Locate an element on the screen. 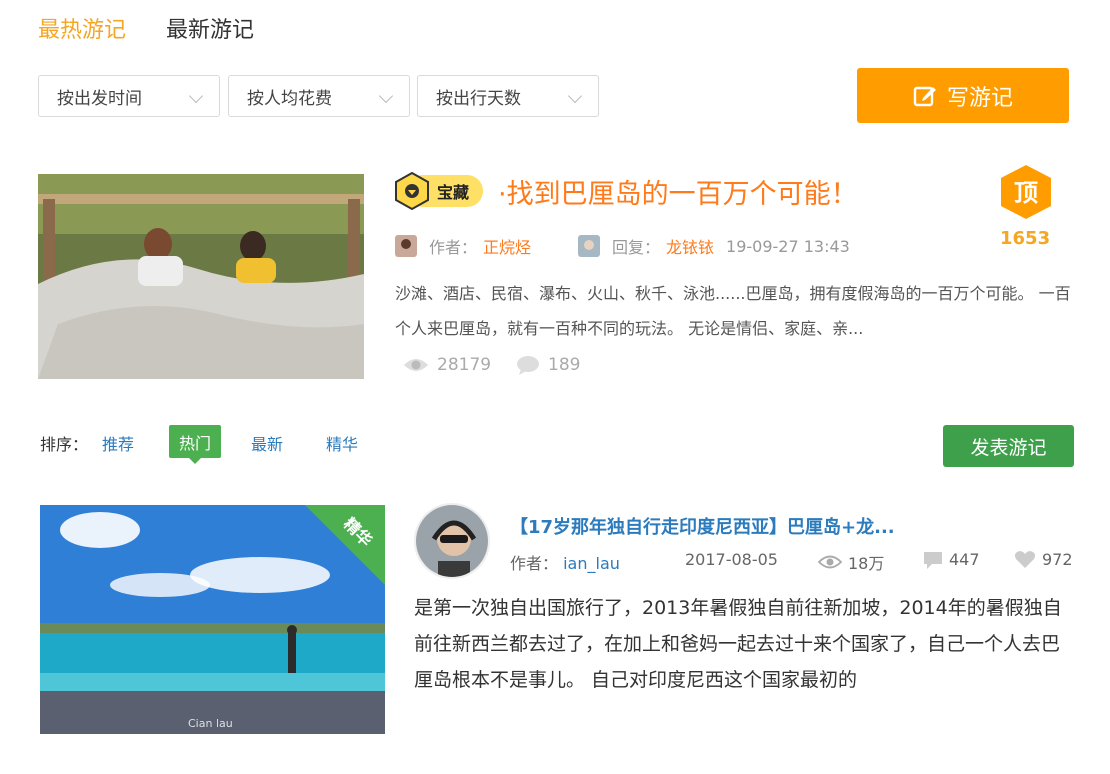 This screenshot has width=1110, height=774. photo-watermark: Cian lau is located at coordinates (210, 723).